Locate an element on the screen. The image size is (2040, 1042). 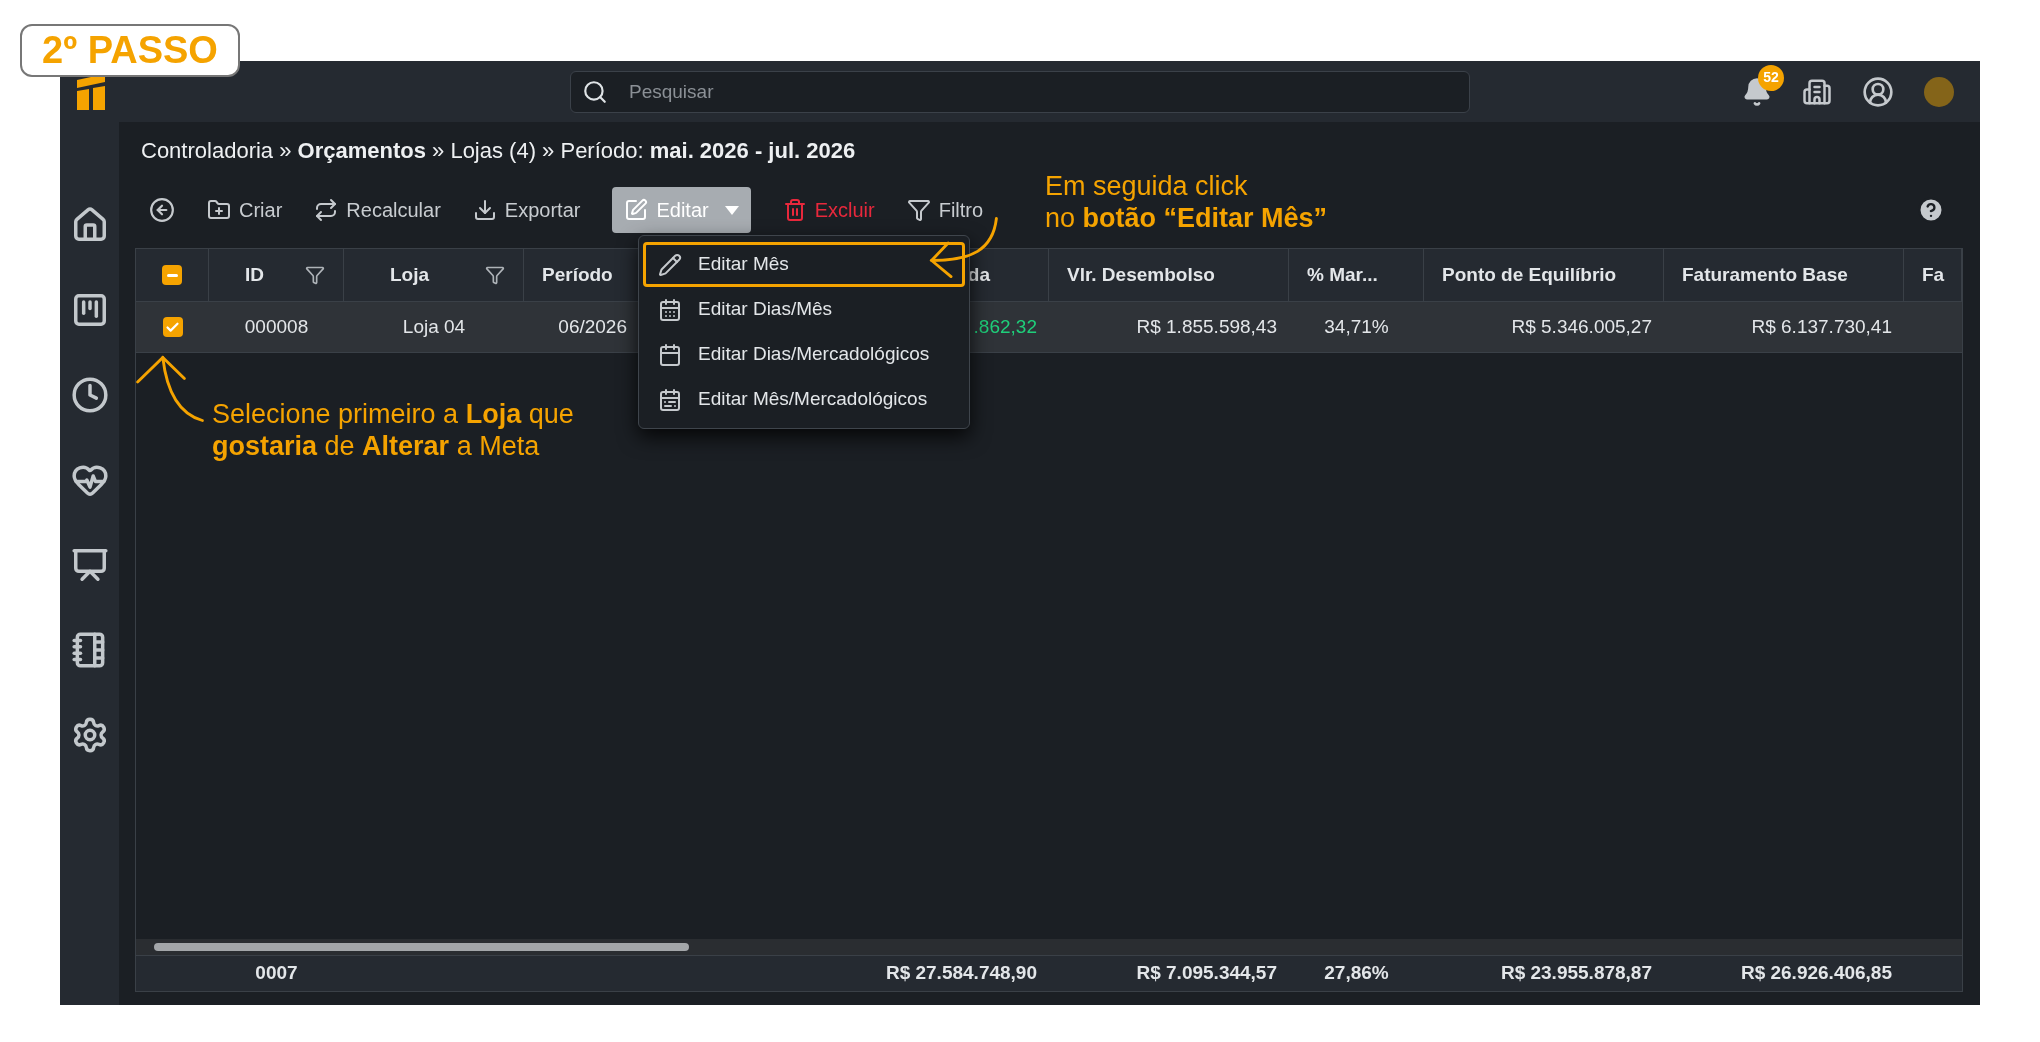
total-cell-text: 0007 is located at coordinates (276, 973).